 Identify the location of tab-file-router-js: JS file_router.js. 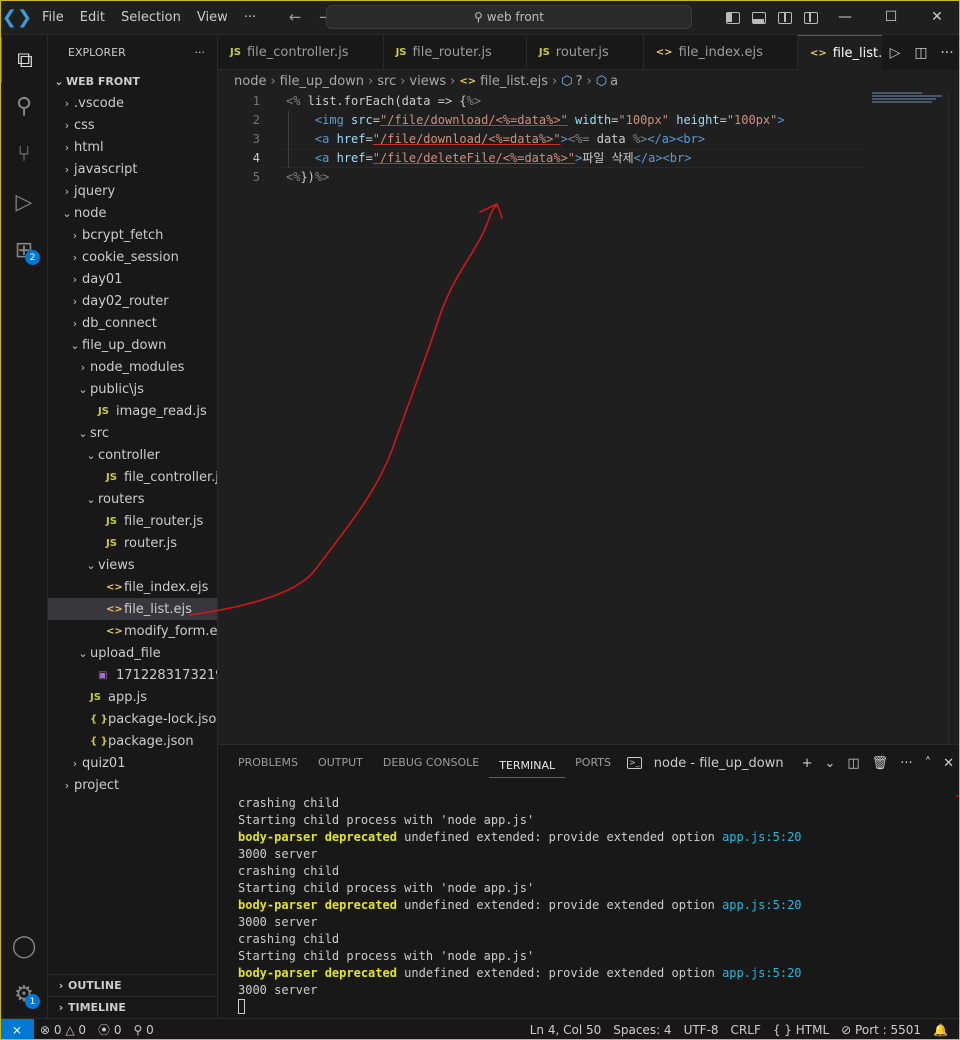
(455, 52).